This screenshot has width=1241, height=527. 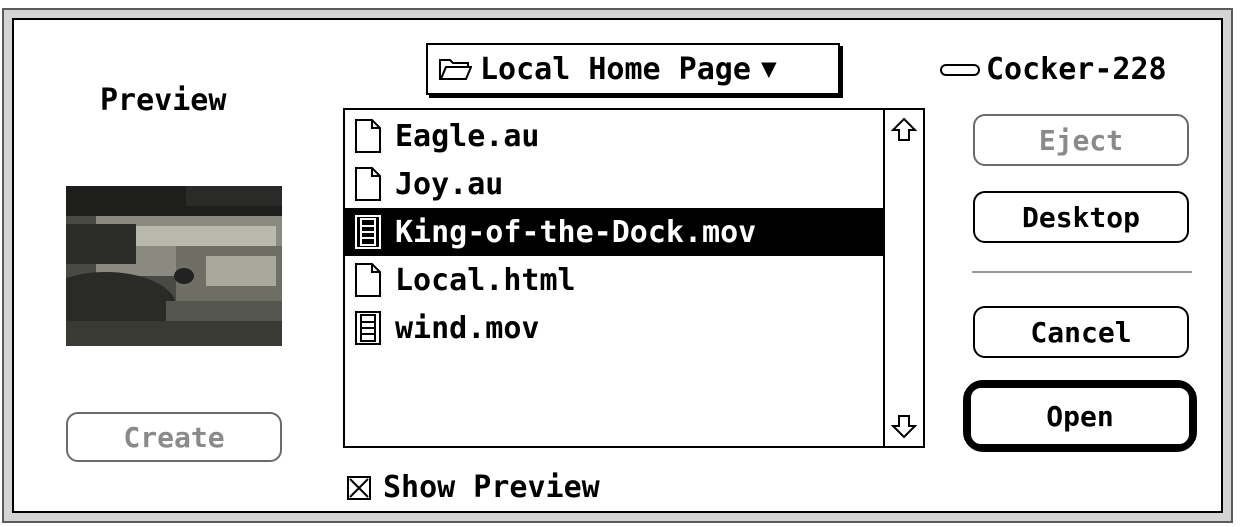 I want to click on folder-popup-menu: Local Home Page ▼, so click(x=633, y=69).